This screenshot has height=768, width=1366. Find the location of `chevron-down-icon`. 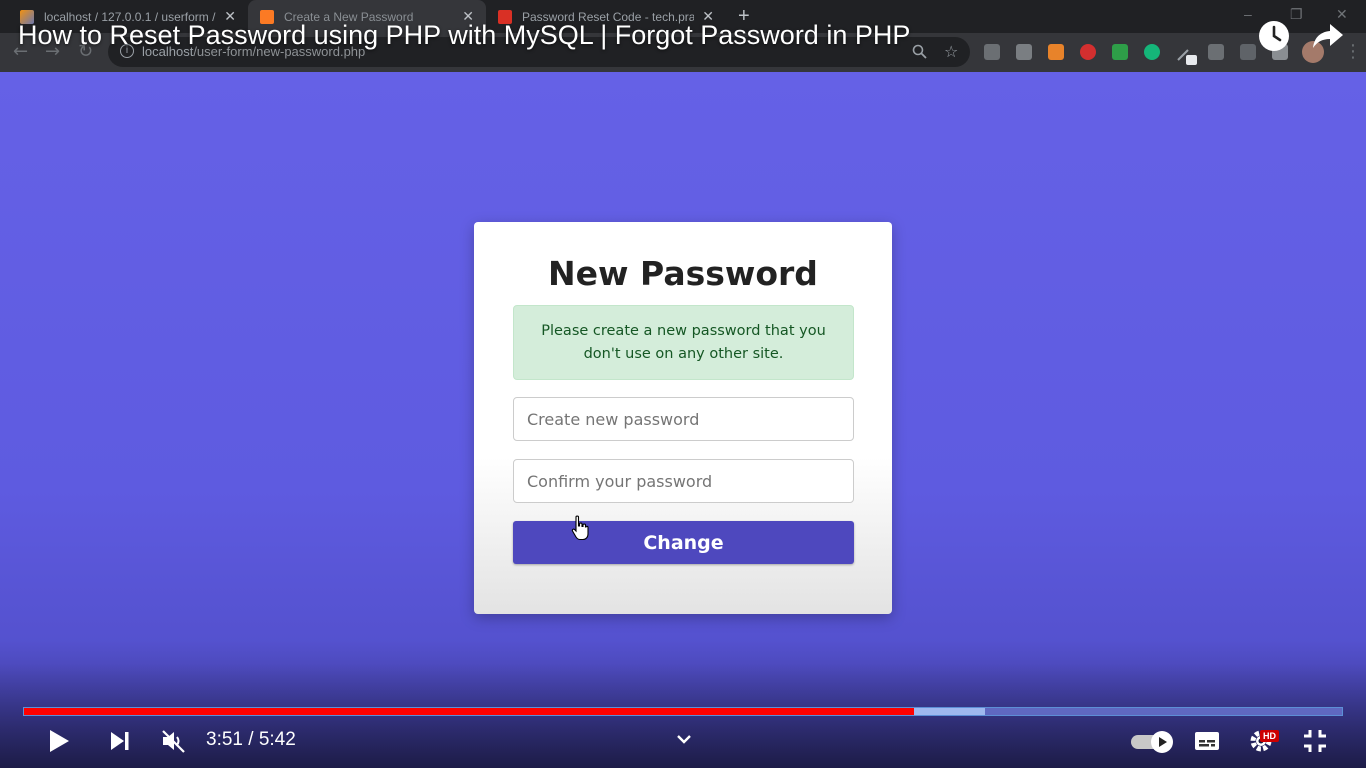

chevron-down-icon is located at coordinates (684, 739).